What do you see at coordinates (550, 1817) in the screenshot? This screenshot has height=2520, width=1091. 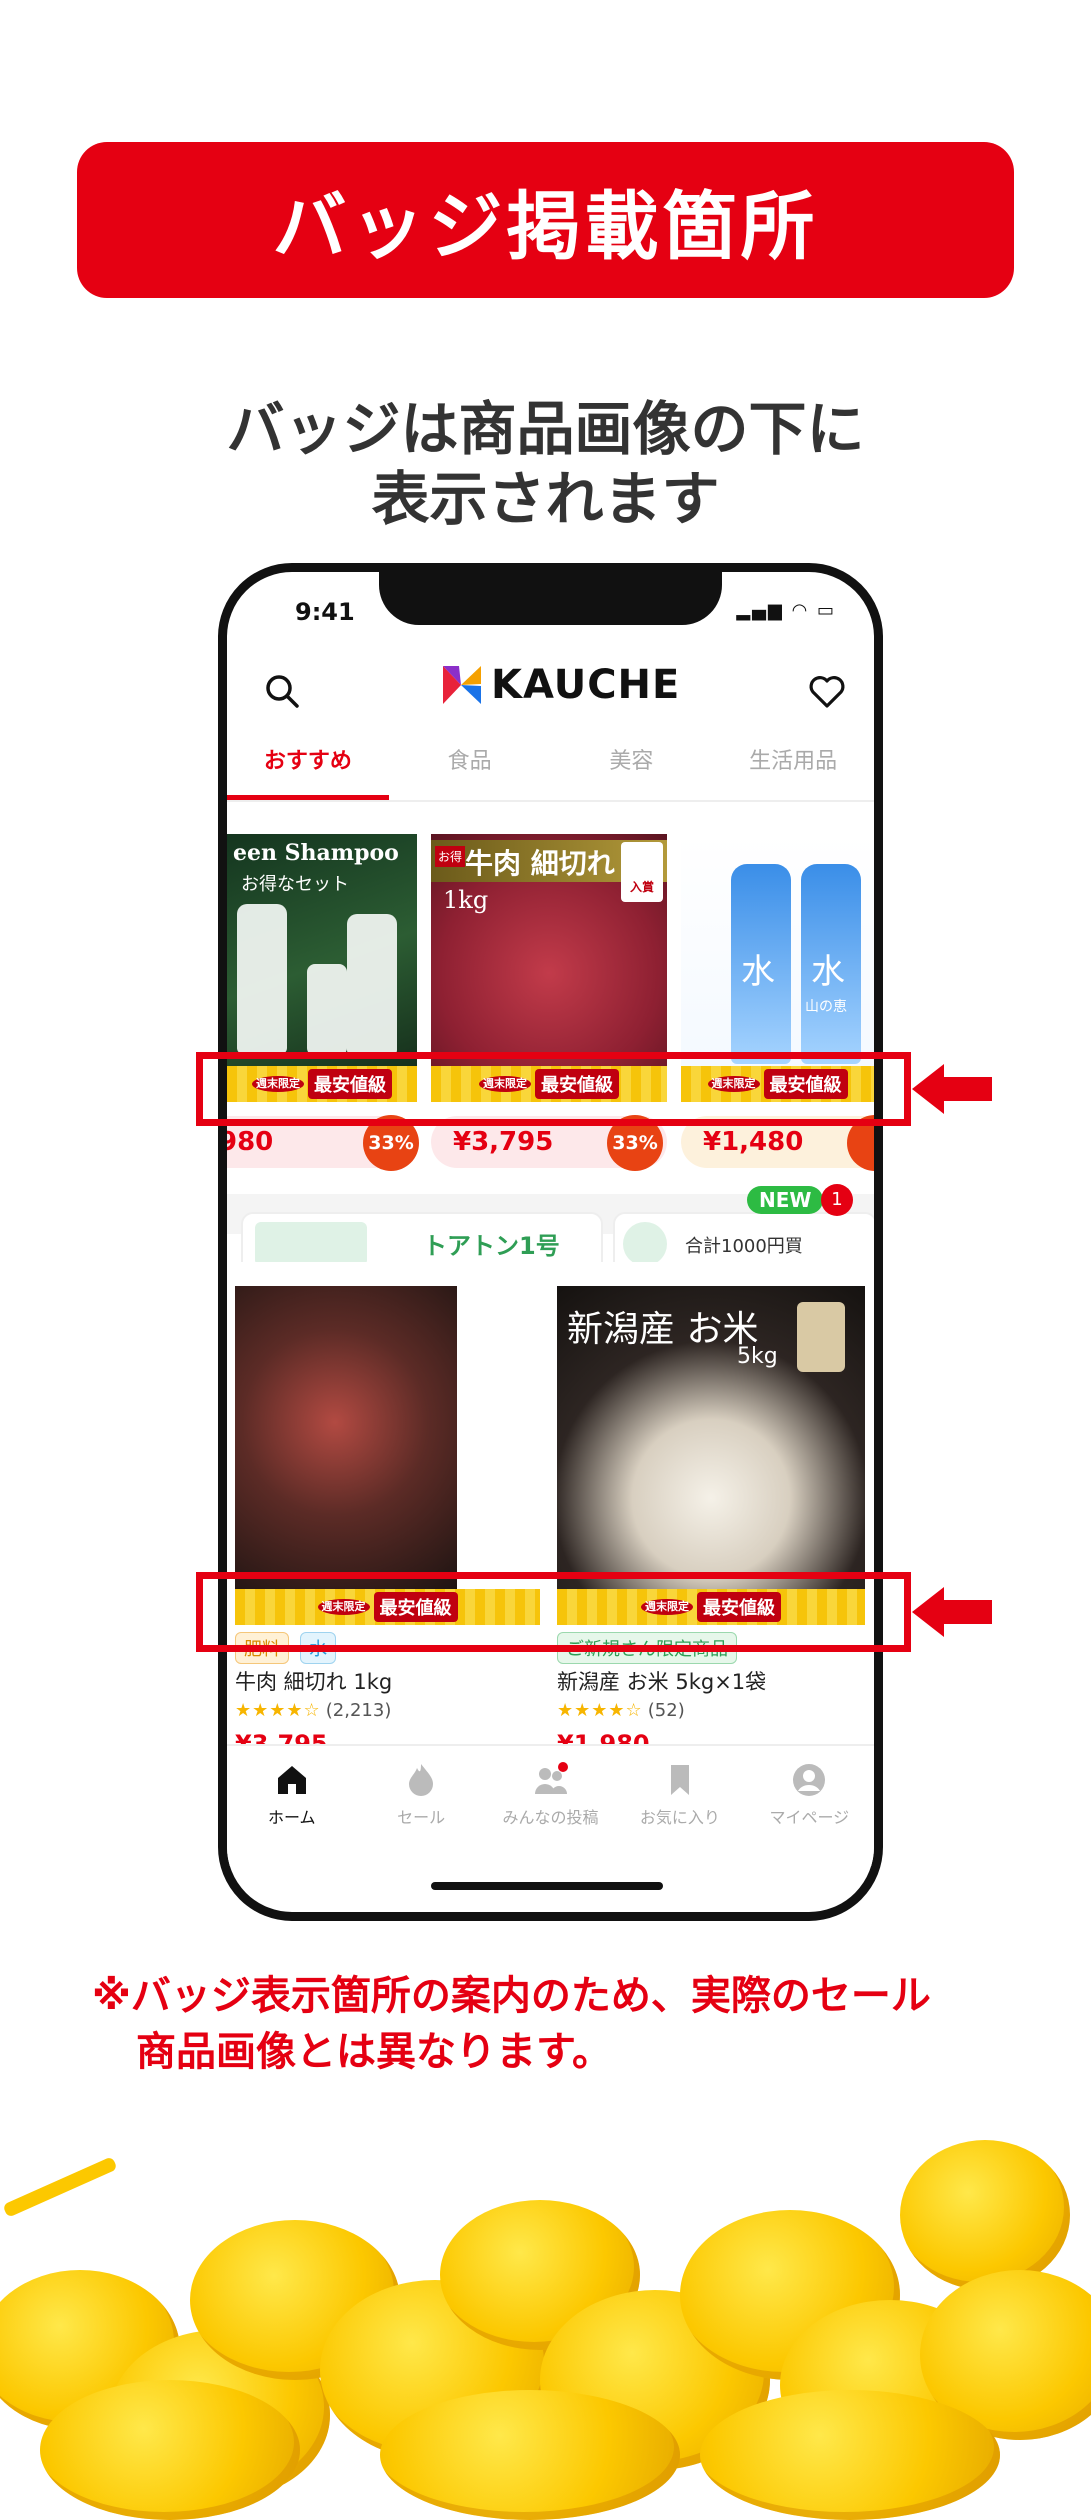 I see `nav-label: みんなの投稿` at bounding box center [550, 1817].